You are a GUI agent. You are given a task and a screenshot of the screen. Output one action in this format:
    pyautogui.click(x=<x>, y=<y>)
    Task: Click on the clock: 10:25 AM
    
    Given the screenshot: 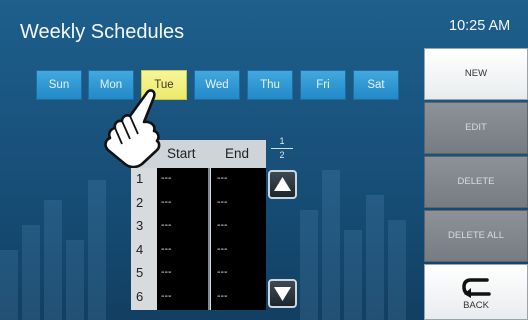 What is the action you would take?
    pyautogui.click(x=480, y=26)
    